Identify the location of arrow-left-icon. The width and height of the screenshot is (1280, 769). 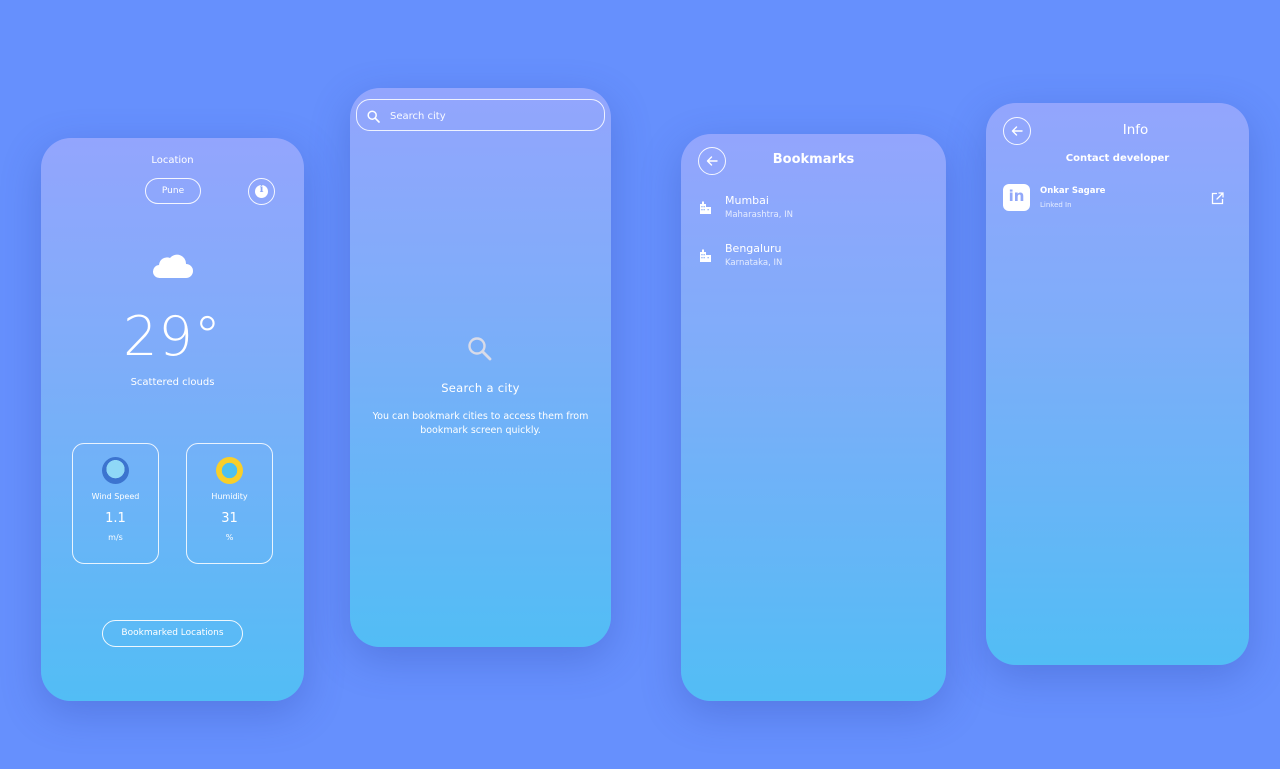
(1017, 131).